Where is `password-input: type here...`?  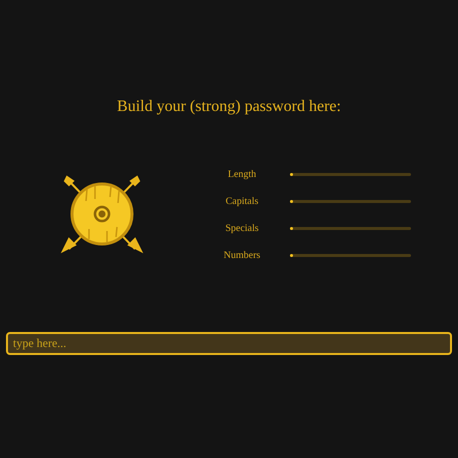
password-input: type here... is located at coordinates (229, 343).